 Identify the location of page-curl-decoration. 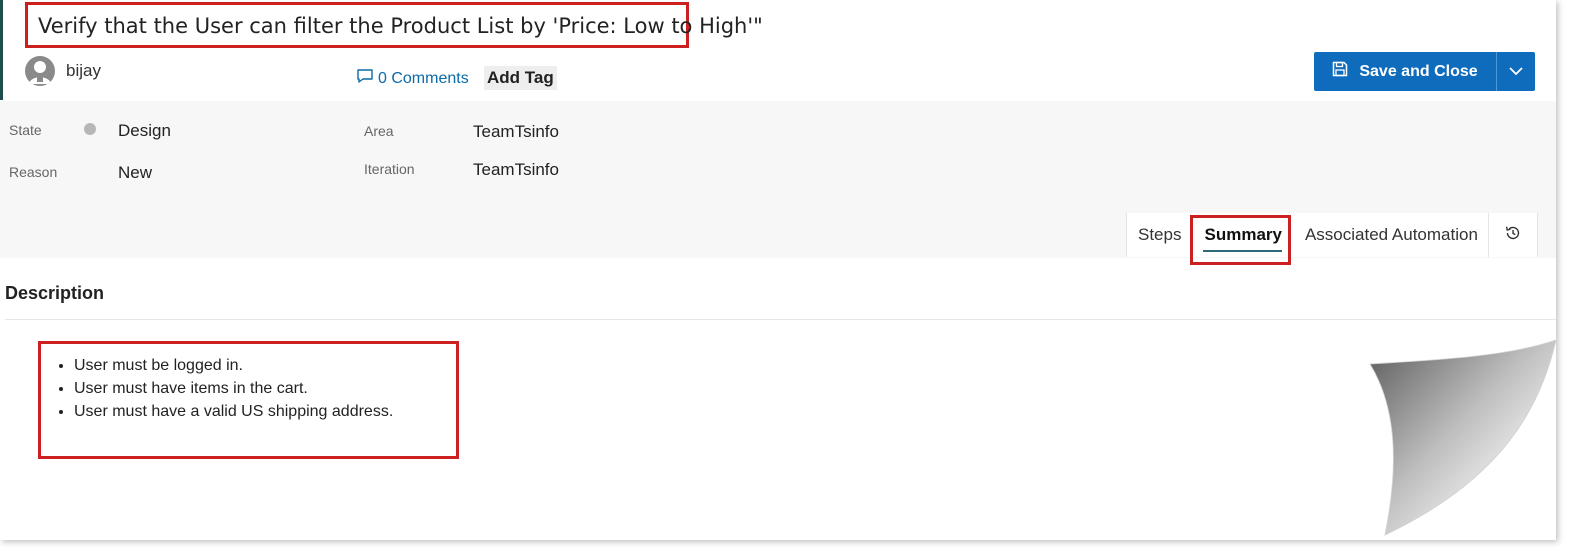
(1462, 439).